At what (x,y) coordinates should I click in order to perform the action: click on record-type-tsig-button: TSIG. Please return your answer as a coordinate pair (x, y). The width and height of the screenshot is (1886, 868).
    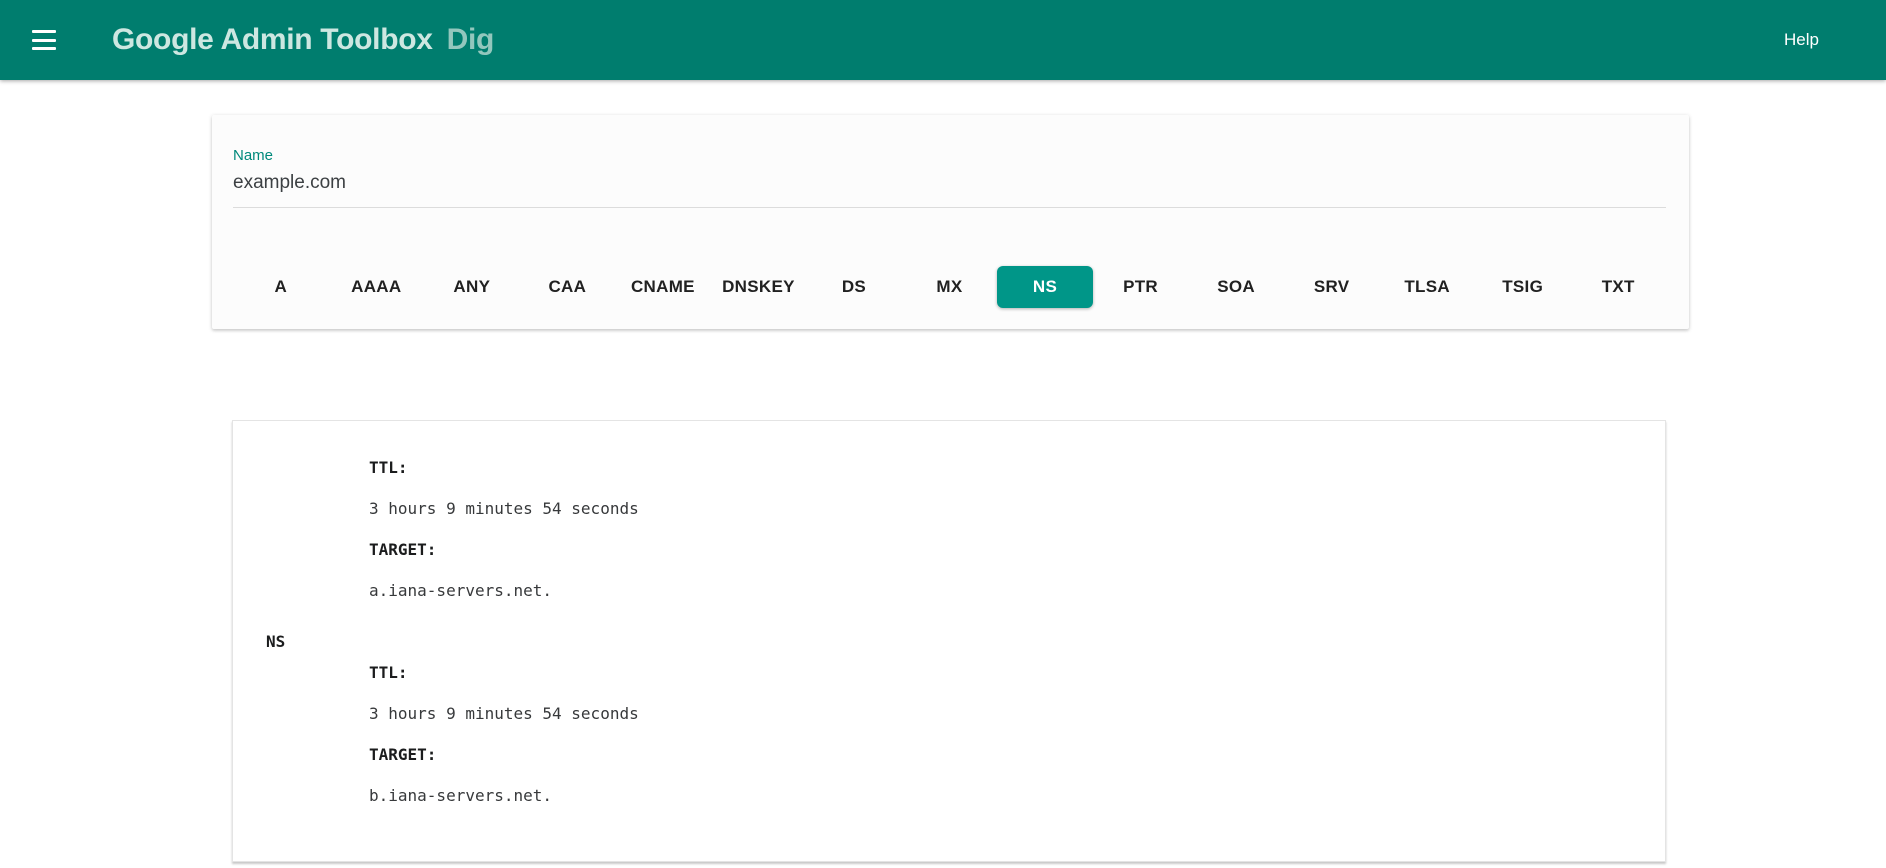
    Looking at the image, I should click on (1523, 287).